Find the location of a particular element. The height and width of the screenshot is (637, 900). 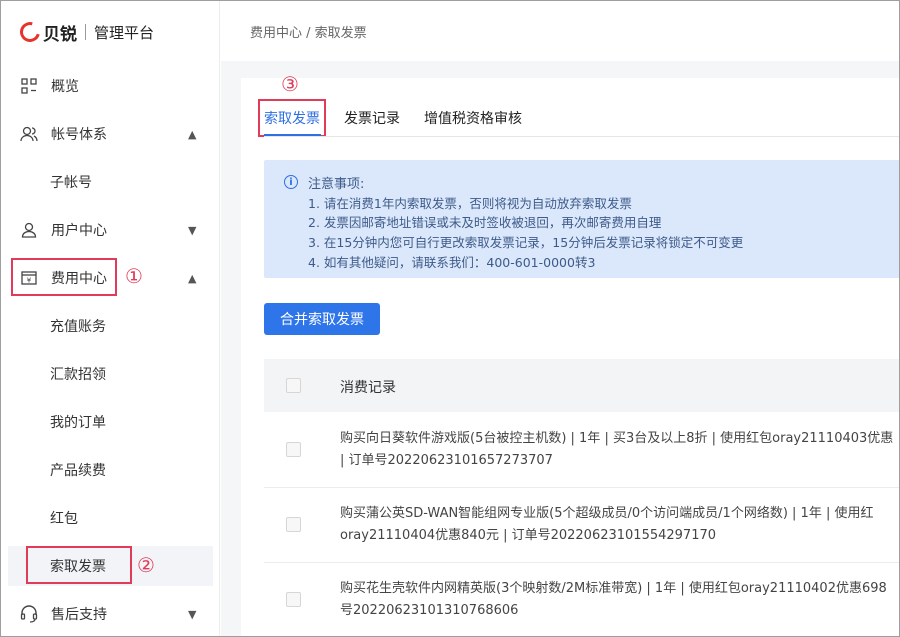

sidebar-item-label: 我的订单 is located at coordinates (78, 423).